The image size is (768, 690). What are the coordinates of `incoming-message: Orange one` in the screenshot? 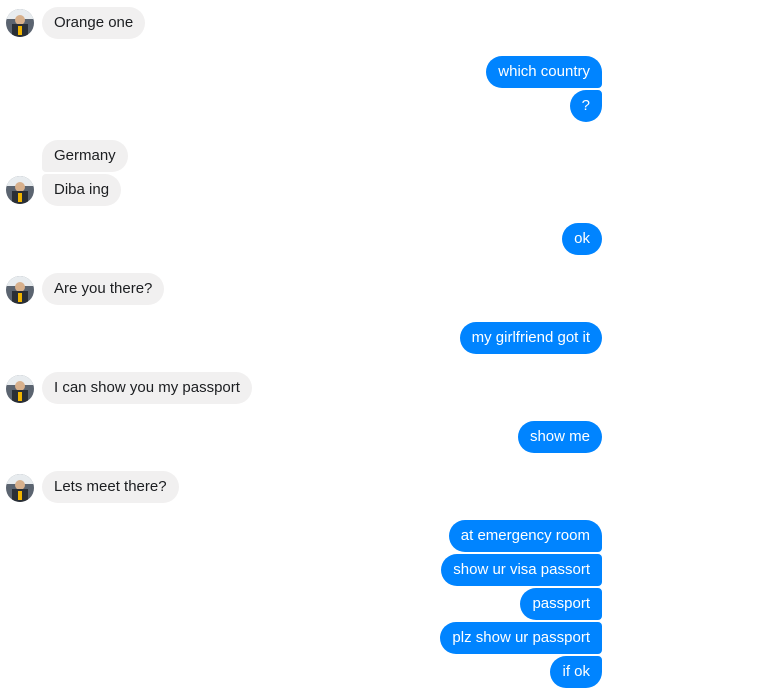 It's located at (94, 23).